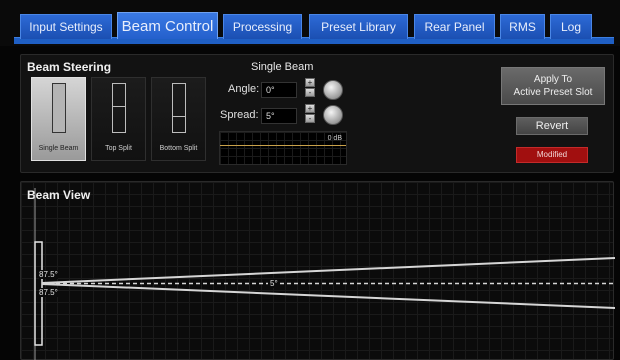 This screenshot has width=620, height=360. What do you see at coordinates (178, 148) in the screenshot?
I see `mode-label: Bottom Split` at bounding box center [178, 148].